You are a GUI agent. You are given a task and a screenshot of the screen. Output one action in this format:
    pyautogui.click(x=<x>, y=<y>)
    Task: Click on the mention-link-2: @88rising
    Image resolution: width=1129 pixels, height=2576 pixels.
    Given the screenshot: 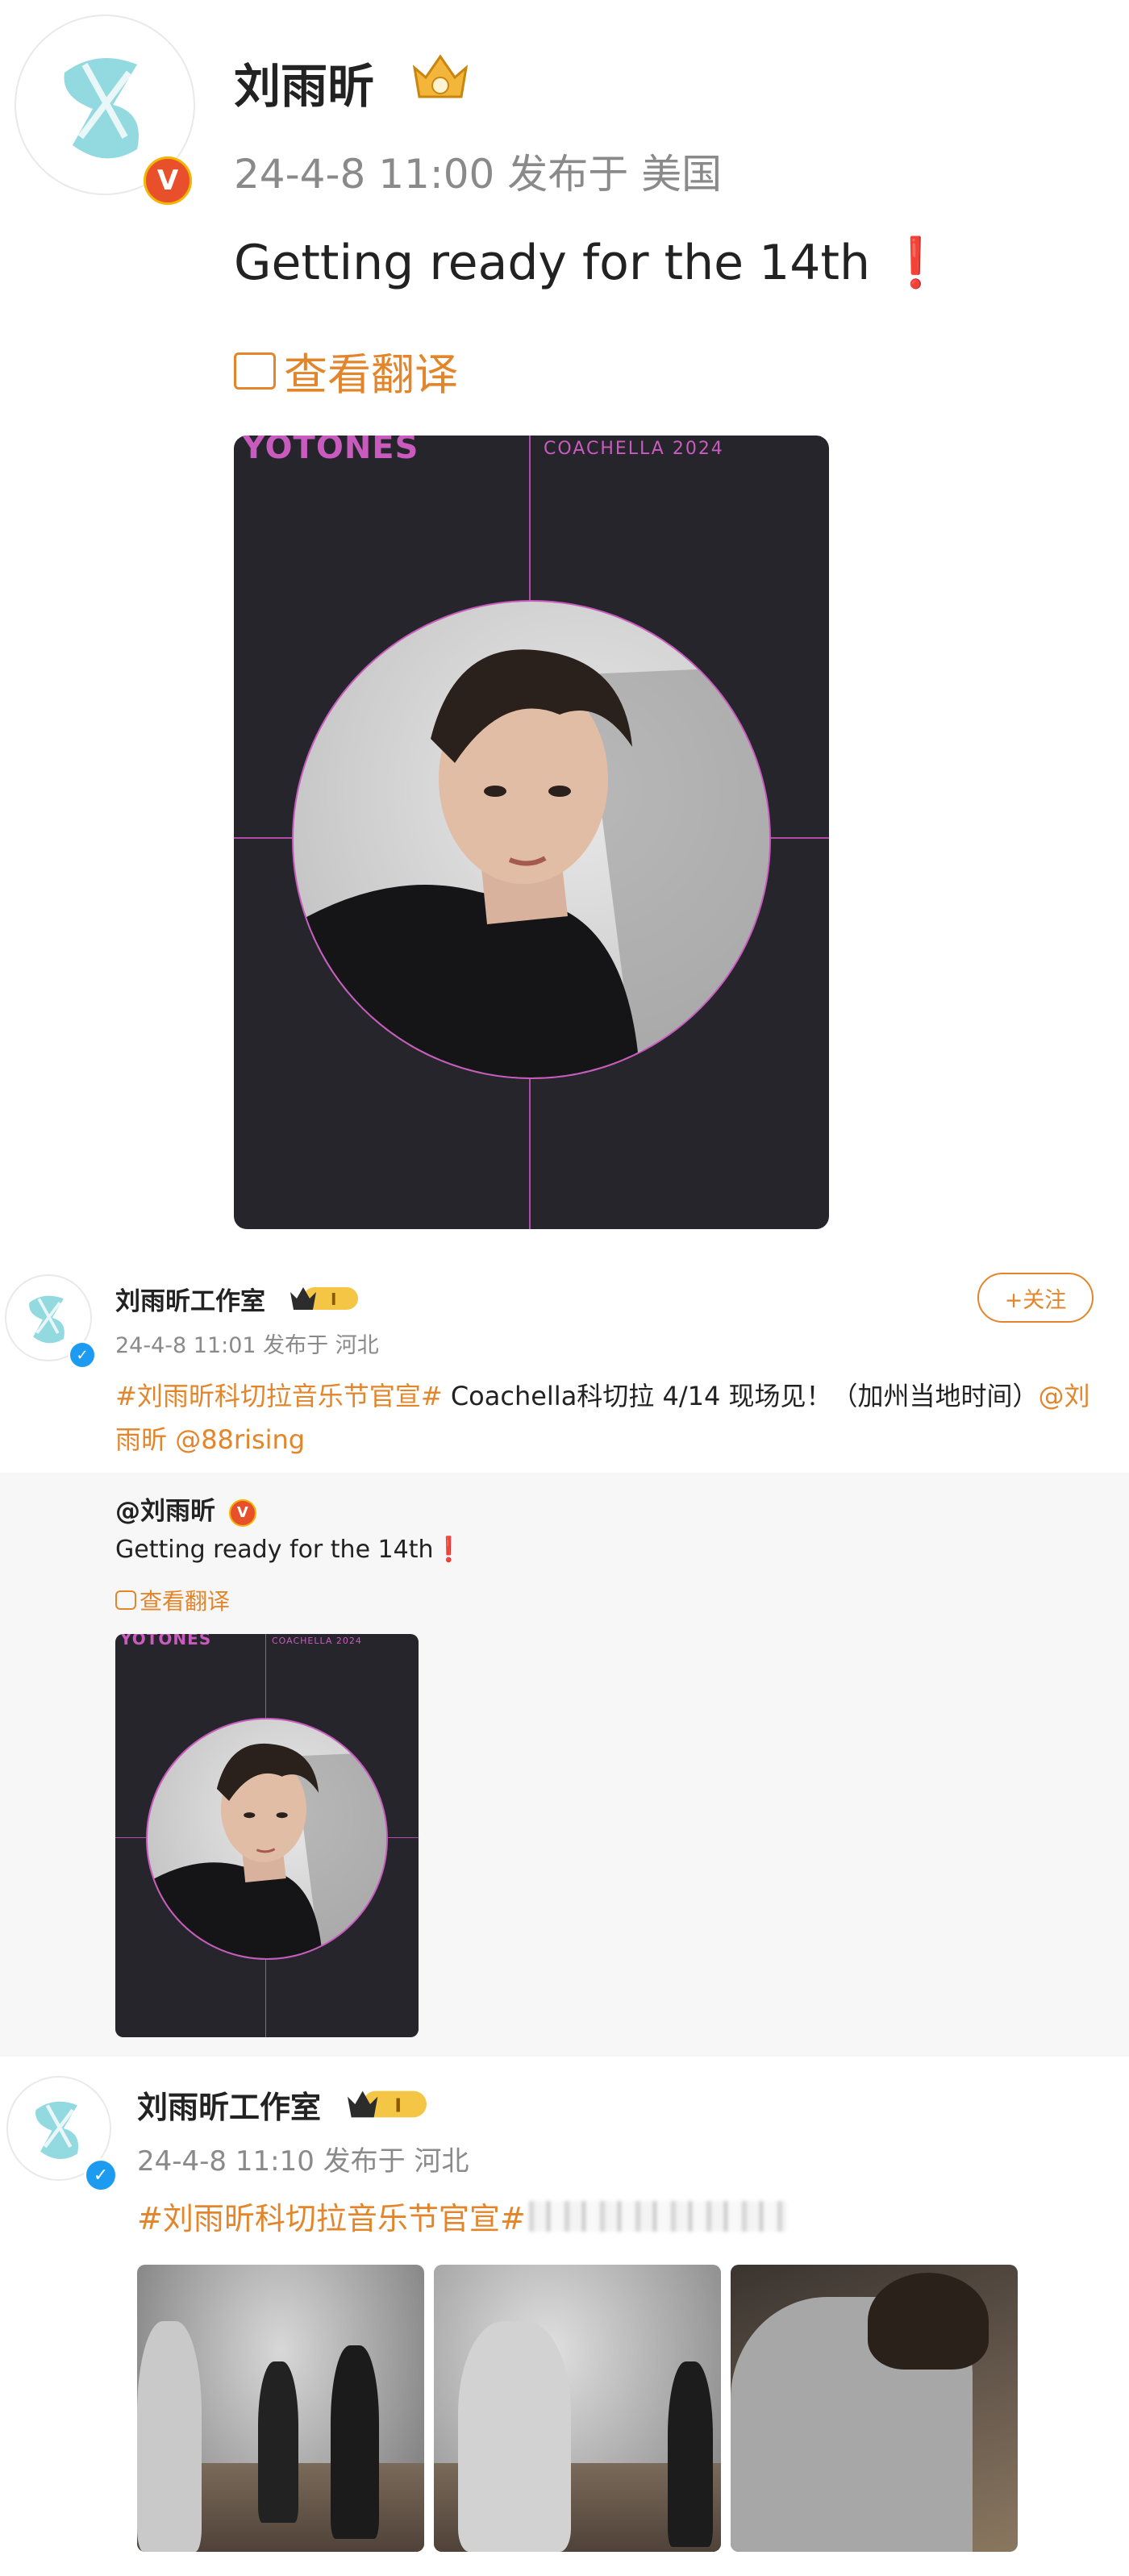 What is the action you would take?
    pyautogui.click(x=240, y=1439)
    